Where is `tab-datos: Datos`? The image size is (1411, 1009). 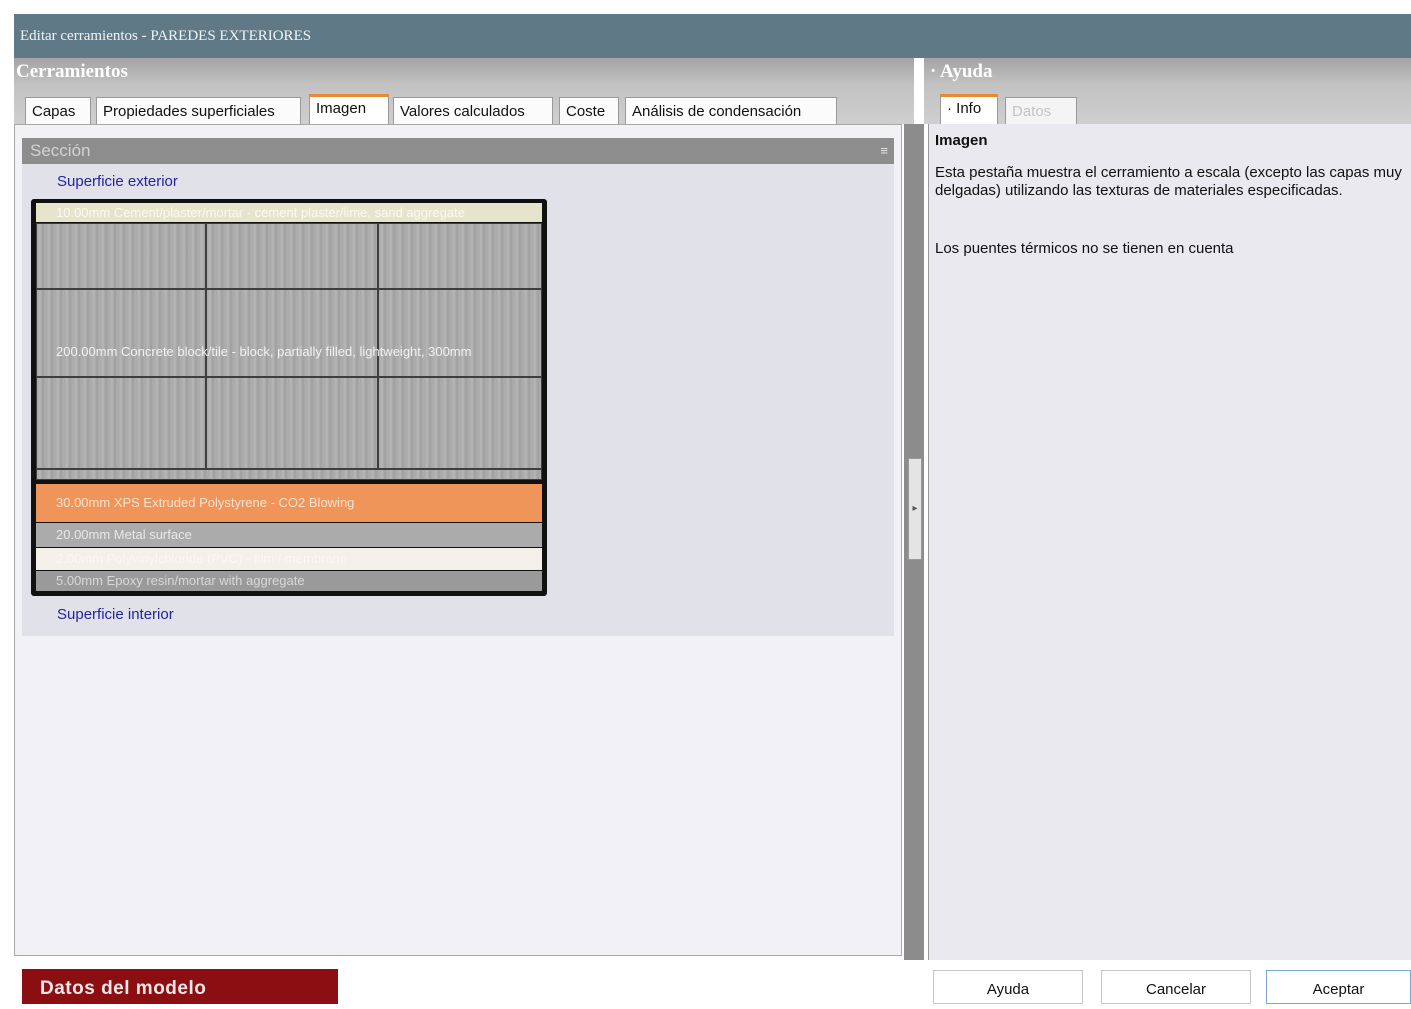
tab-datos: Datos is located at coordinates (1041, 110).